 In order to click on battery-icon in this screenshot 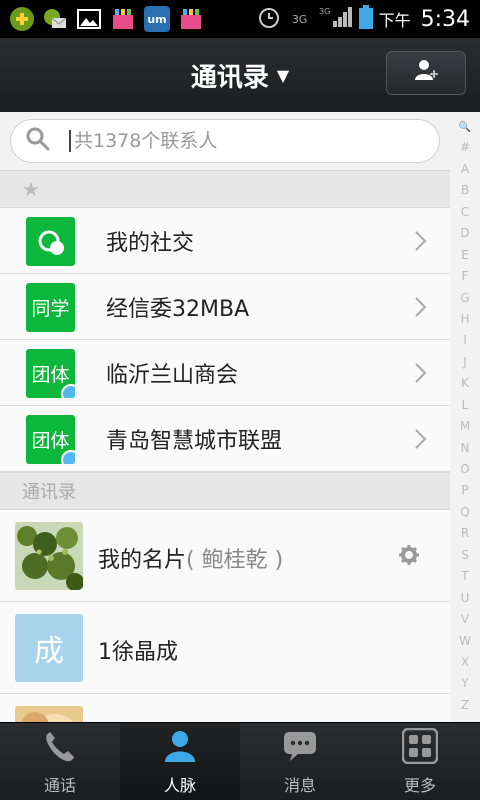, I will do `click(365, 19)`.